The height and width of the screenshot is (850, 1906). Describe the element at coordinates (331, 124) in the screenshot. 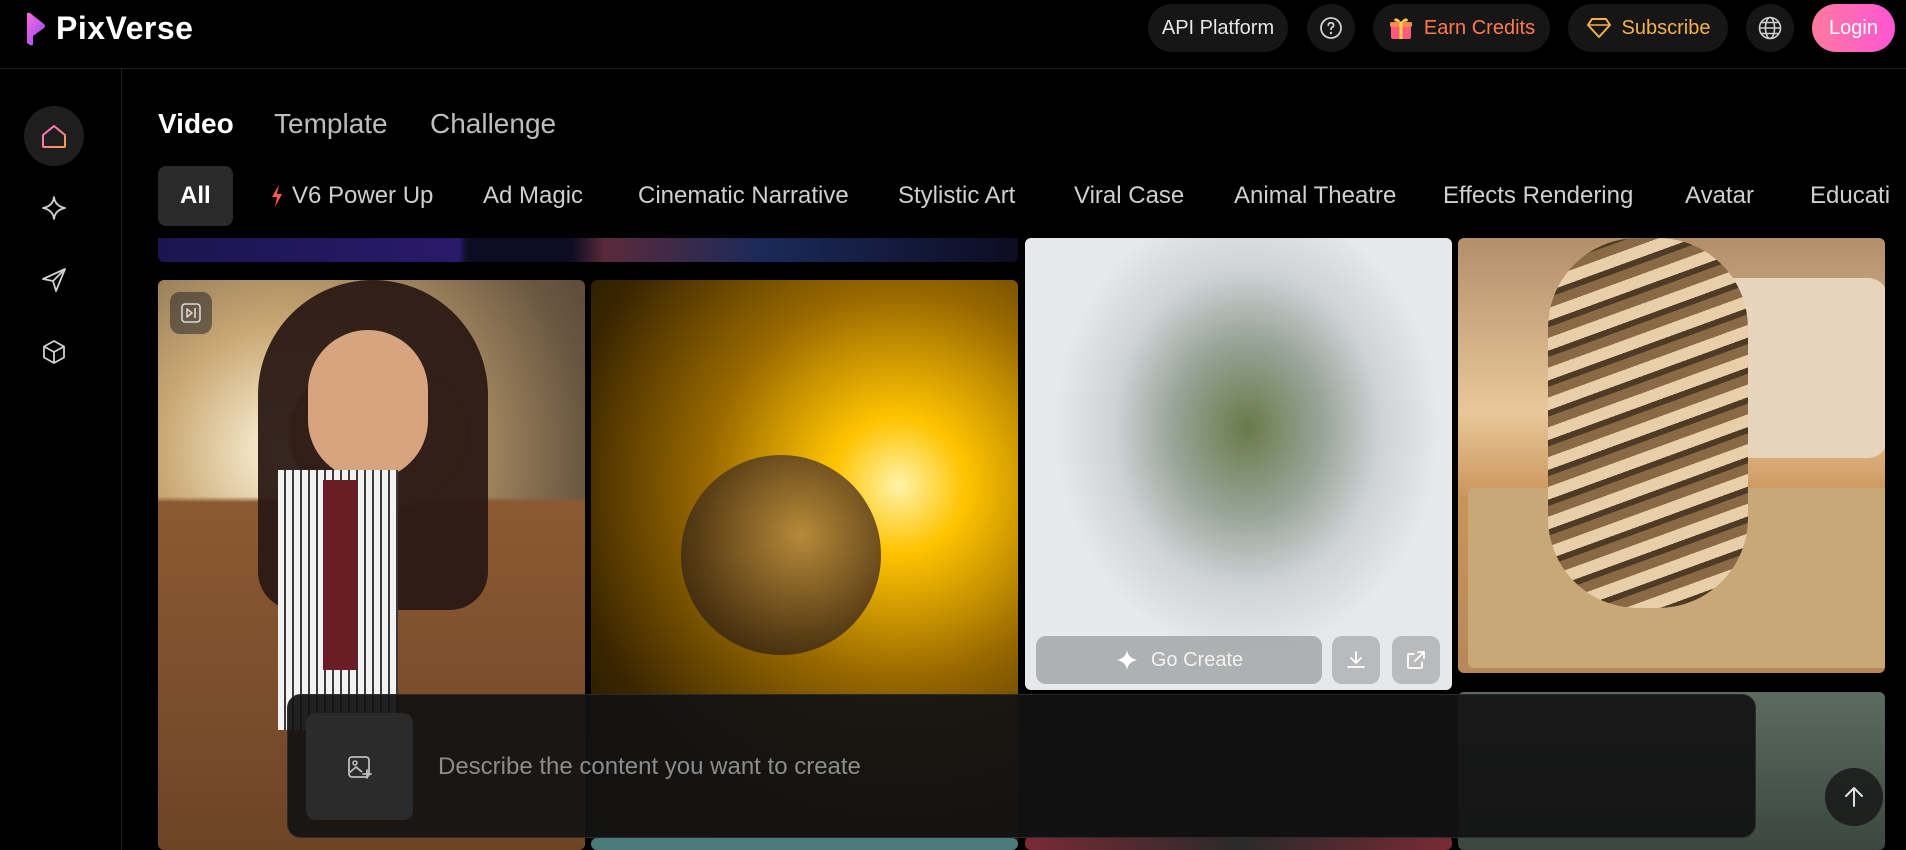

I see `tab-template: Template` at that location.